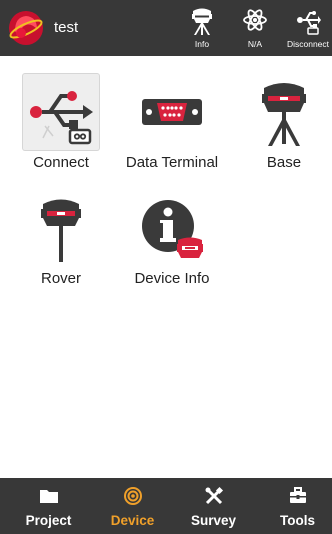 The image size is (332, 534). I want to click on gnss-receiver-icon, so click(202, 21).